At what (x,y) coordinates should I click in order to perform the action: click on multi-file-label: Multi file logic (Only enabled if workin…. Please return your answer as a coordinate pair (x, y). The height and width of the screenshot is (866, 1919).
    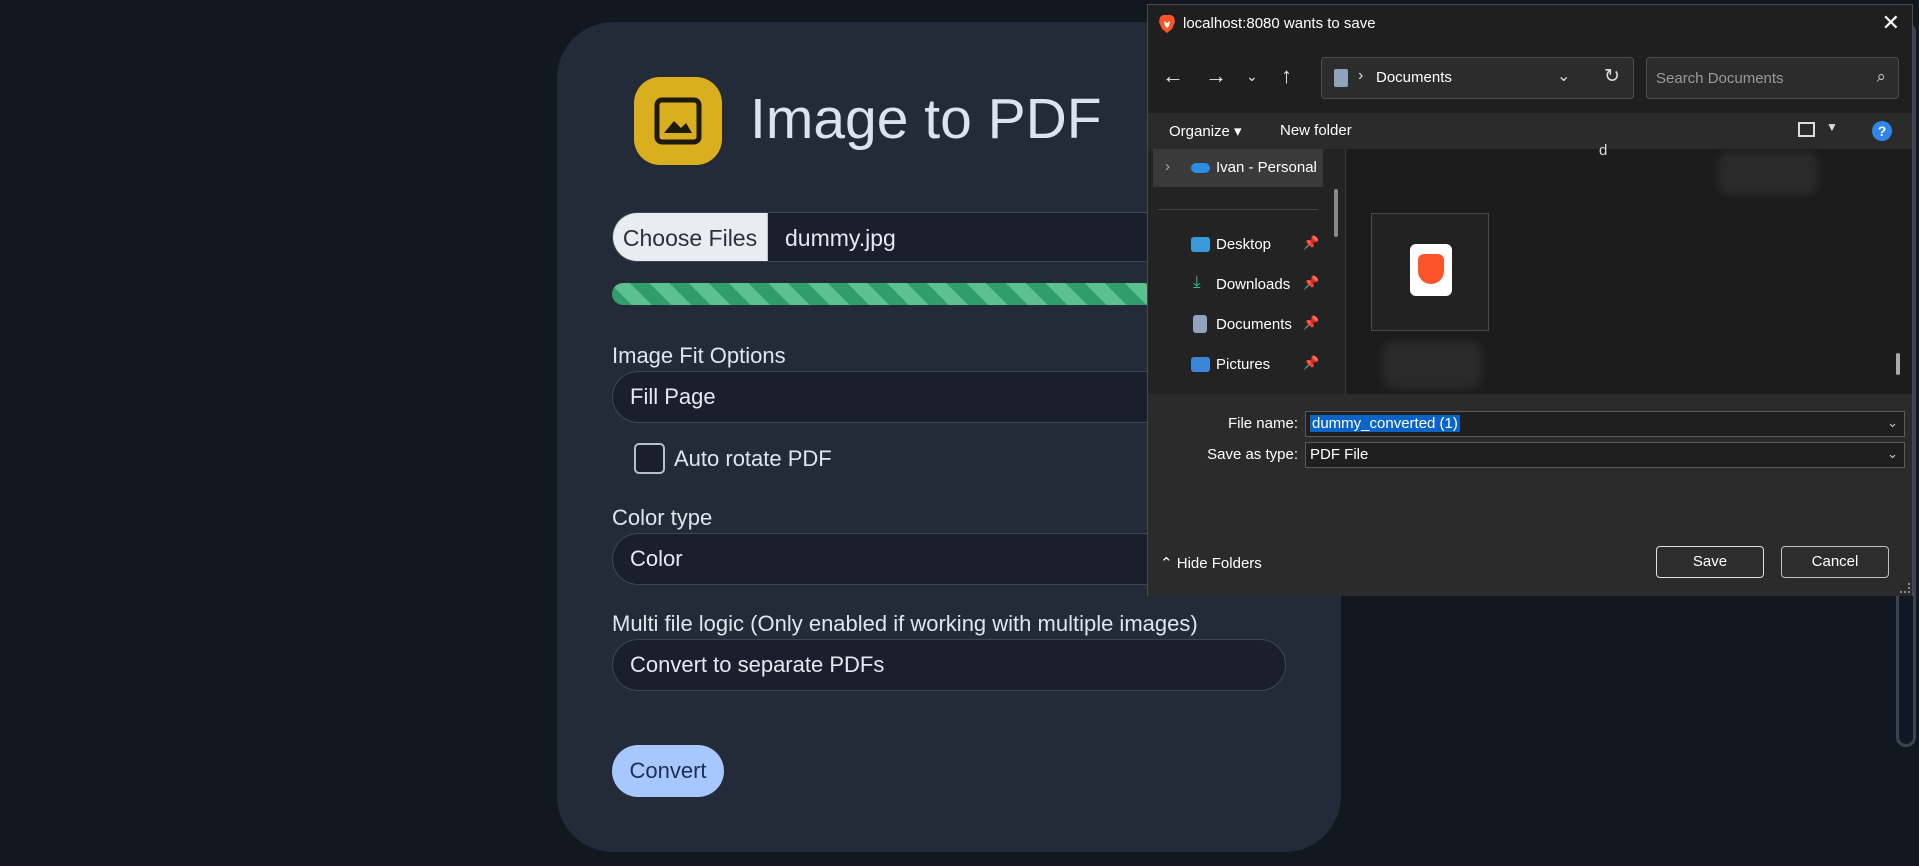
    Looking at the image, I should click on (905, 623).